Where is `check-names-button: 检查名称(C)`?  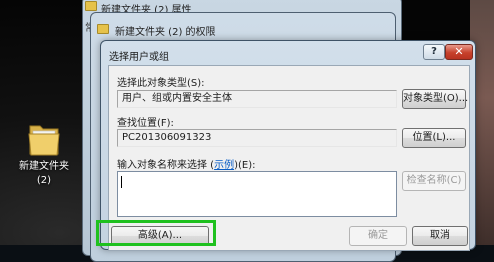
check-names-button: 检查名称(C) is located at coordinates (434, 181).